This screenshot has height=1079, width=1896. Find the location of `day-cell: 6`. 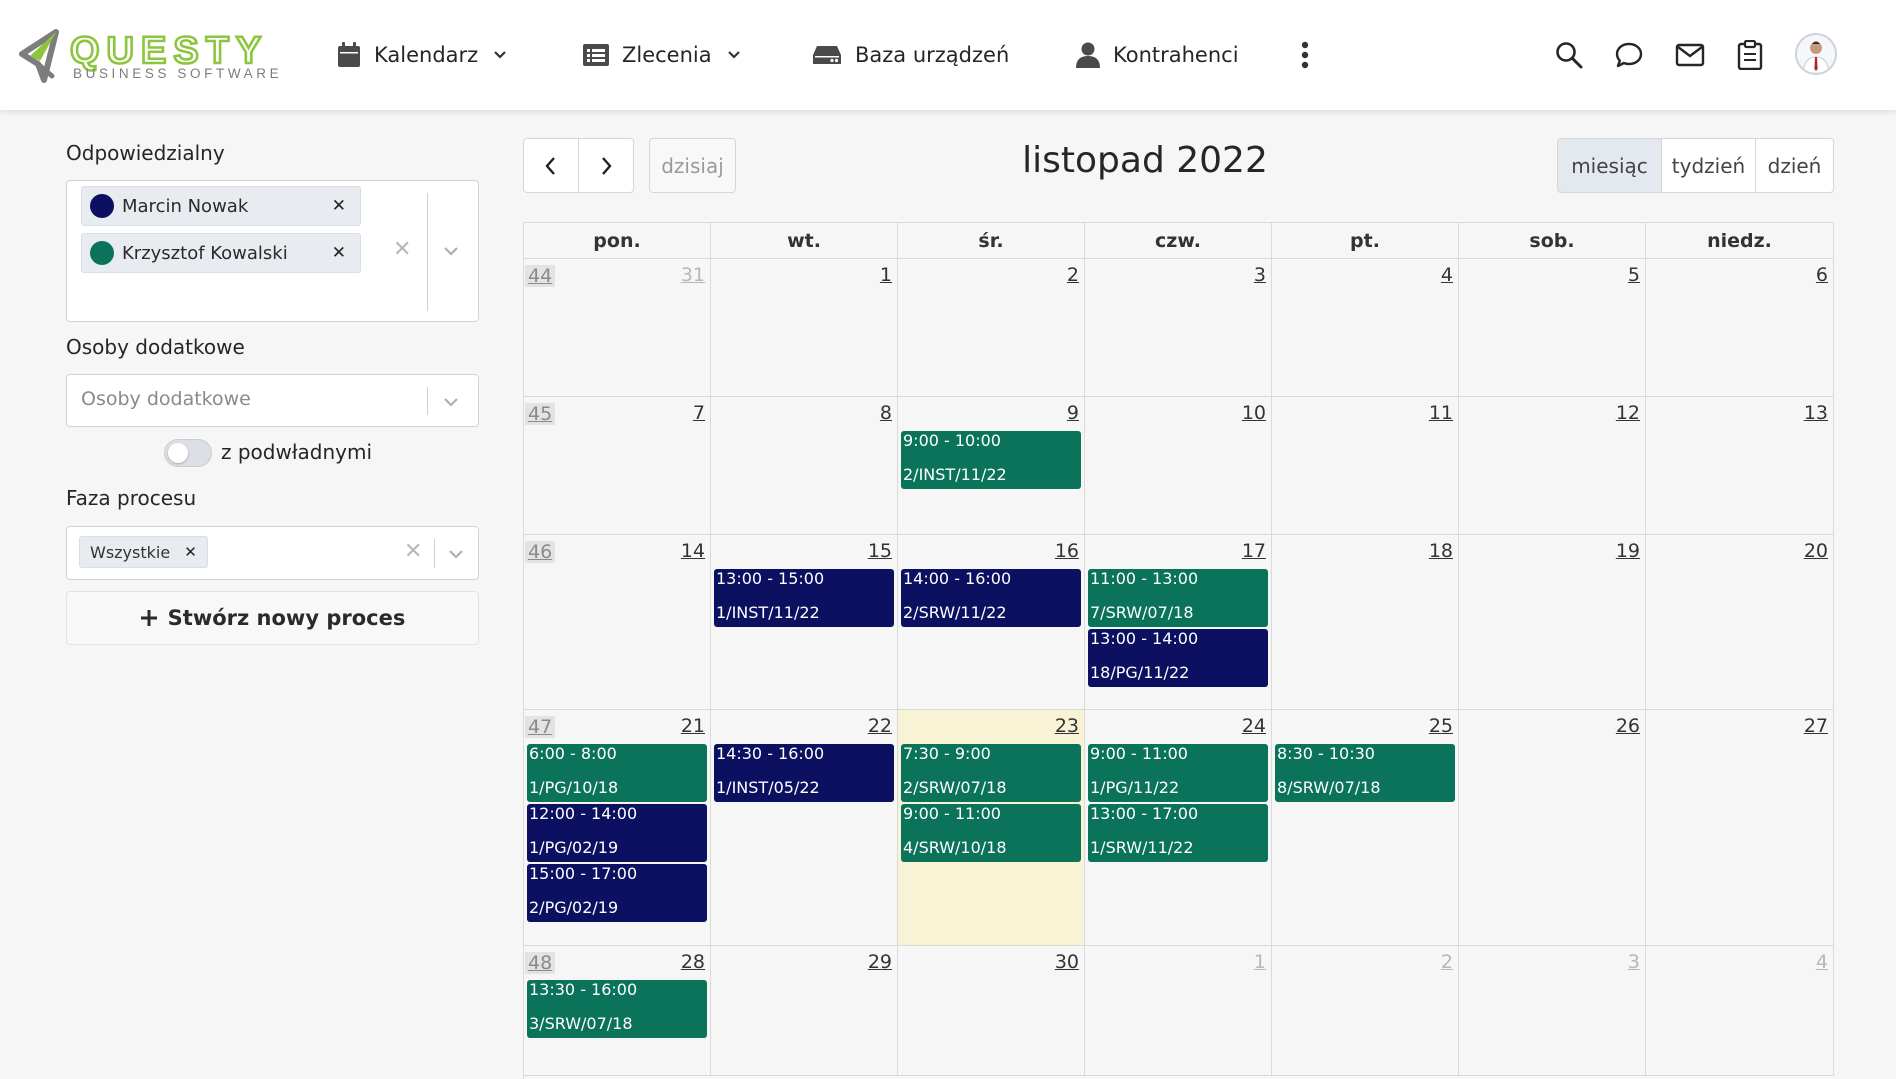

day-cell: 6 is located at coordinates (1740, 328).